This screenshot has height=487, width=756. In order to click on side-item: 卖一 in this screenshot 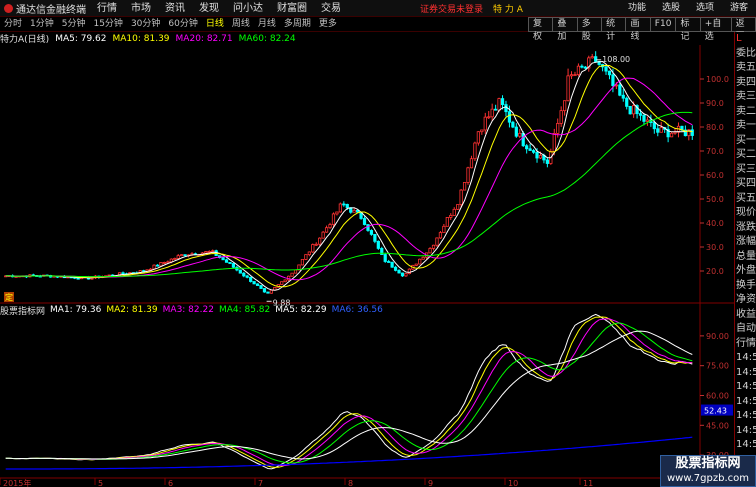, I will do `click(745, 126)`.